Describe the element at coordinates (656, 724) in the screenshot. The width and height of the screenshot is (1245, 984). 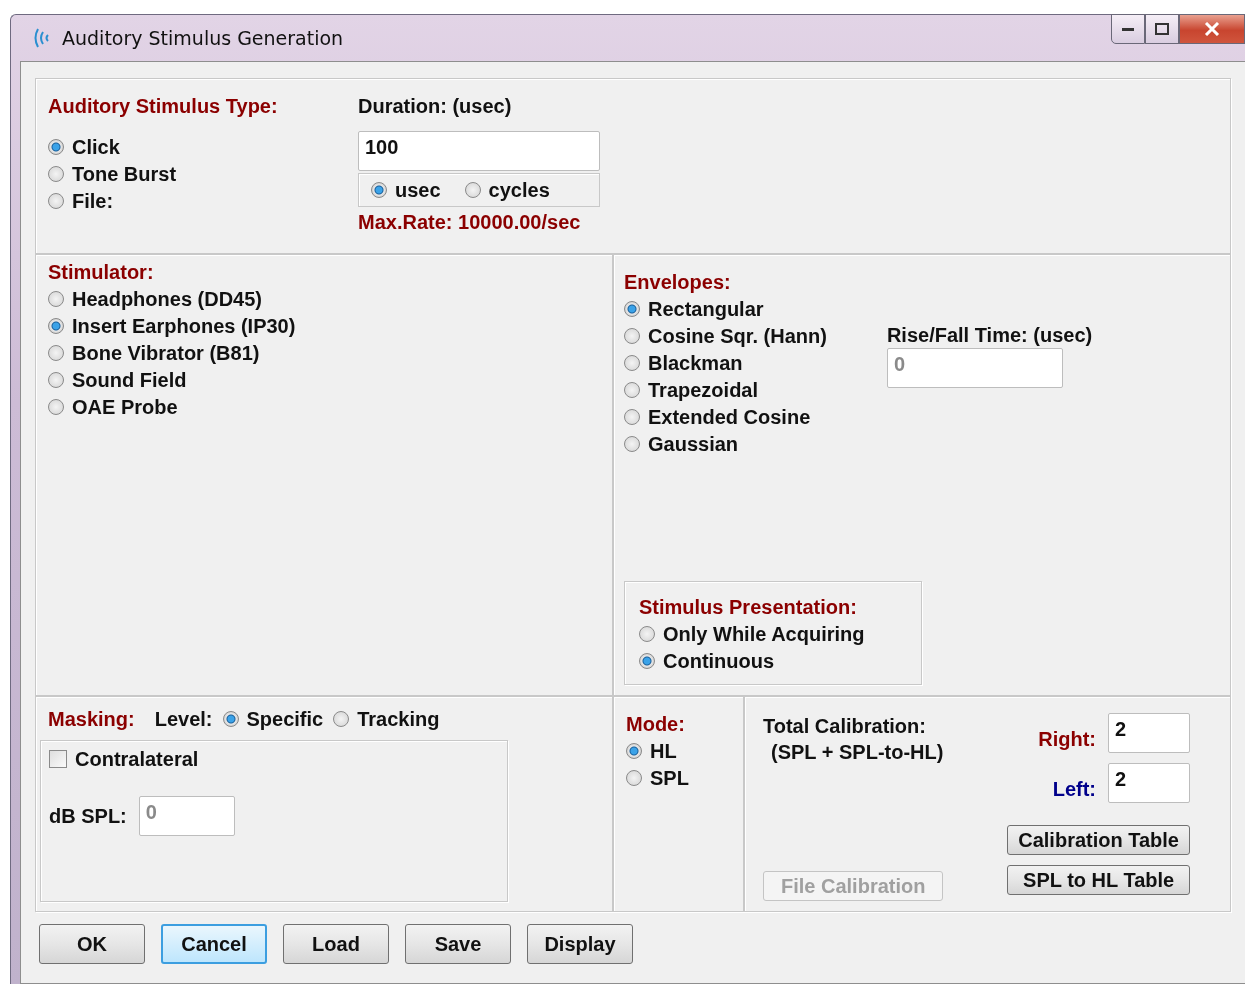
I see `section-heading: Mode:` at that location.